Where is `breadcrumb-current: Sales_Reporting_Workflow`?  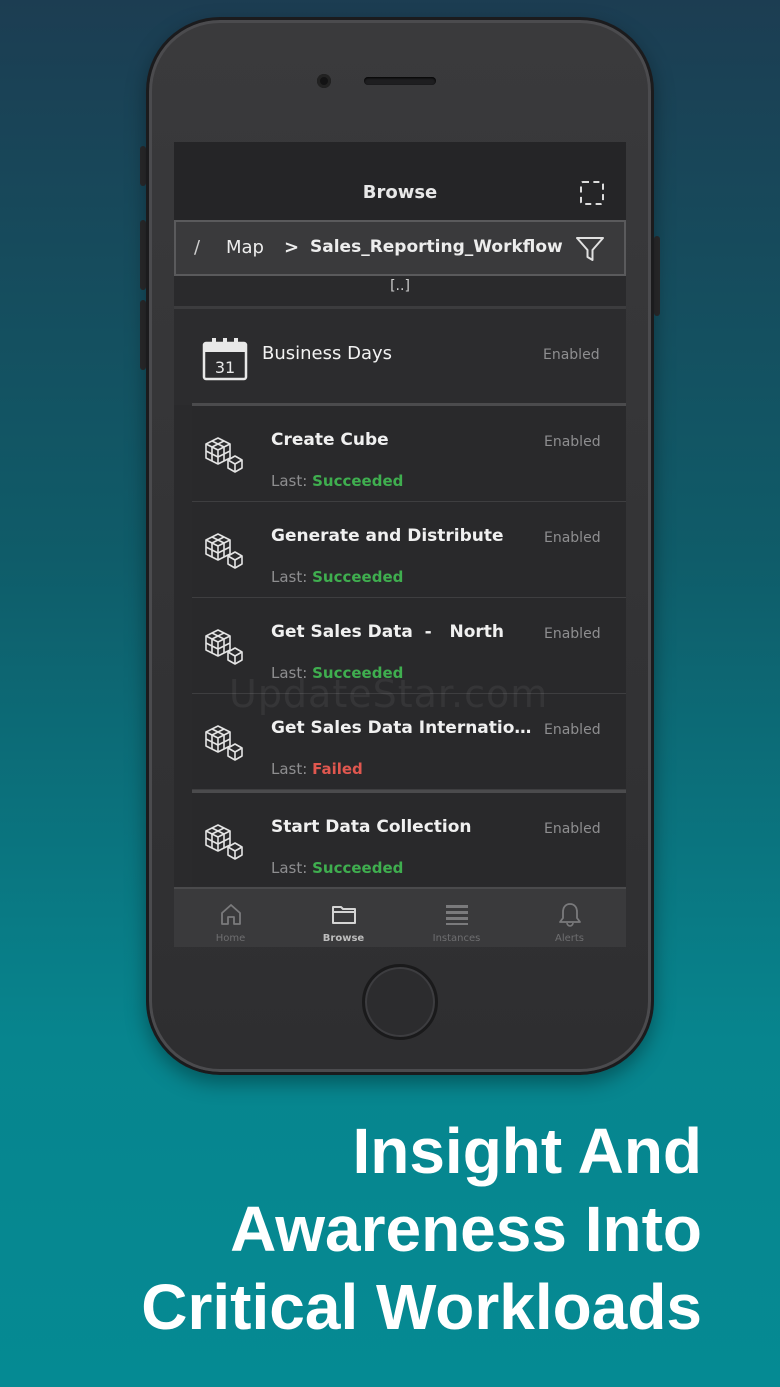
breadcrumb-current: Sales_Reporting_Workflow is located at coordinates (436, 247).